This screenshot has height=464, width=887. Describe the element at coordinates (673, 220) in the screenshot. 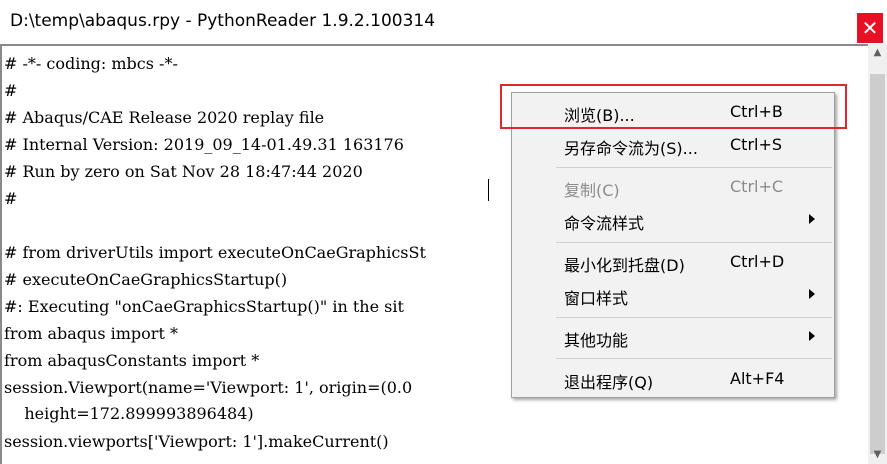

I see `menu-item-command-style: 命令流样式` at that location.